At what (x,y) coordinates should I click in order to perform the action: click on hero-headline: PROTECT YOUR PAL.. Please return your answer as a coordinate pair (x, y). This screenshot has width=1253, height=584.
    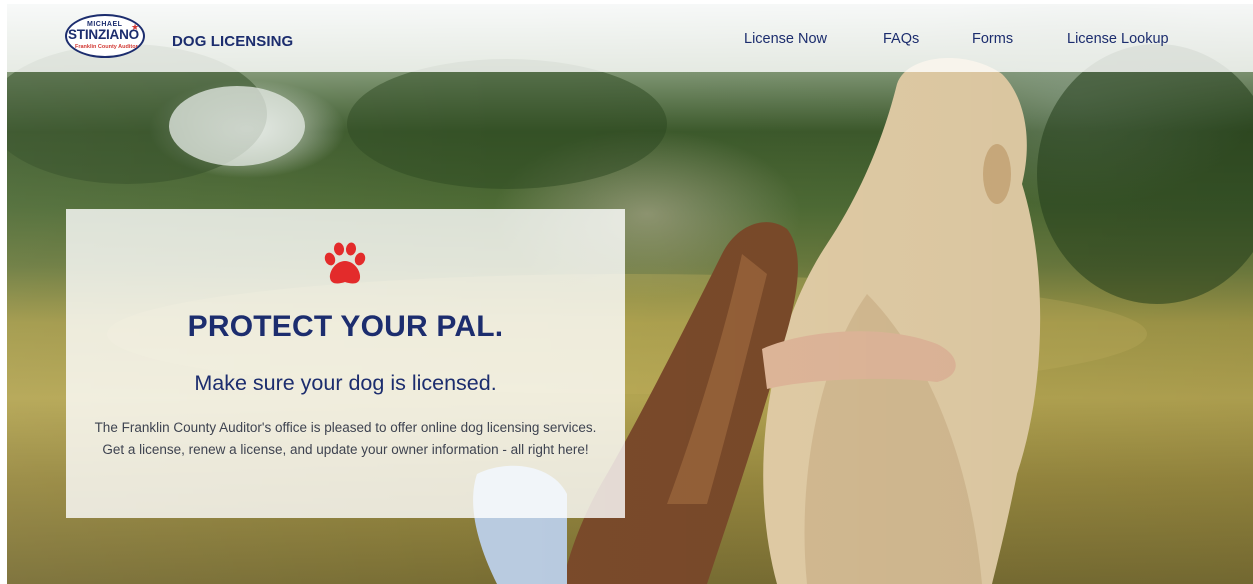
    Looking at the image, I should click on (345, 326).